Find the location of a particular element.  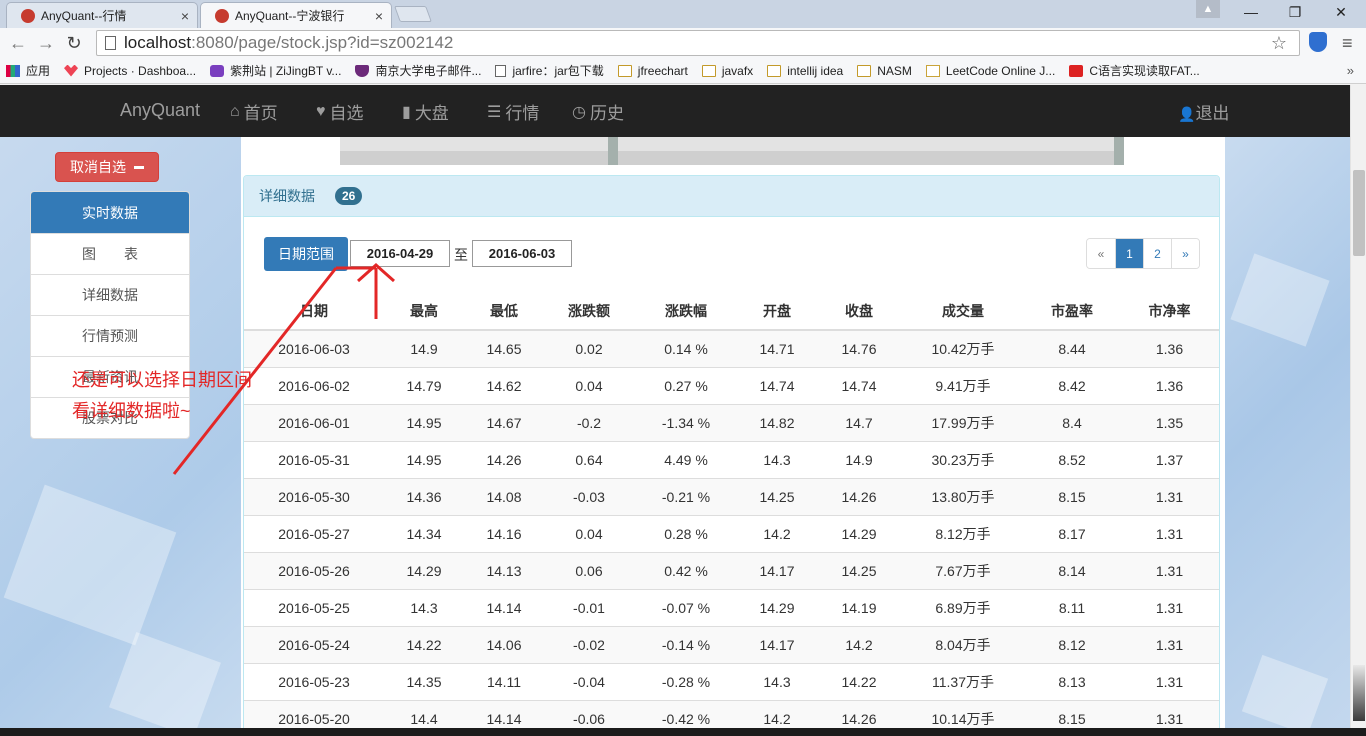

back-icon: ← is located at coordinates (18, 43).